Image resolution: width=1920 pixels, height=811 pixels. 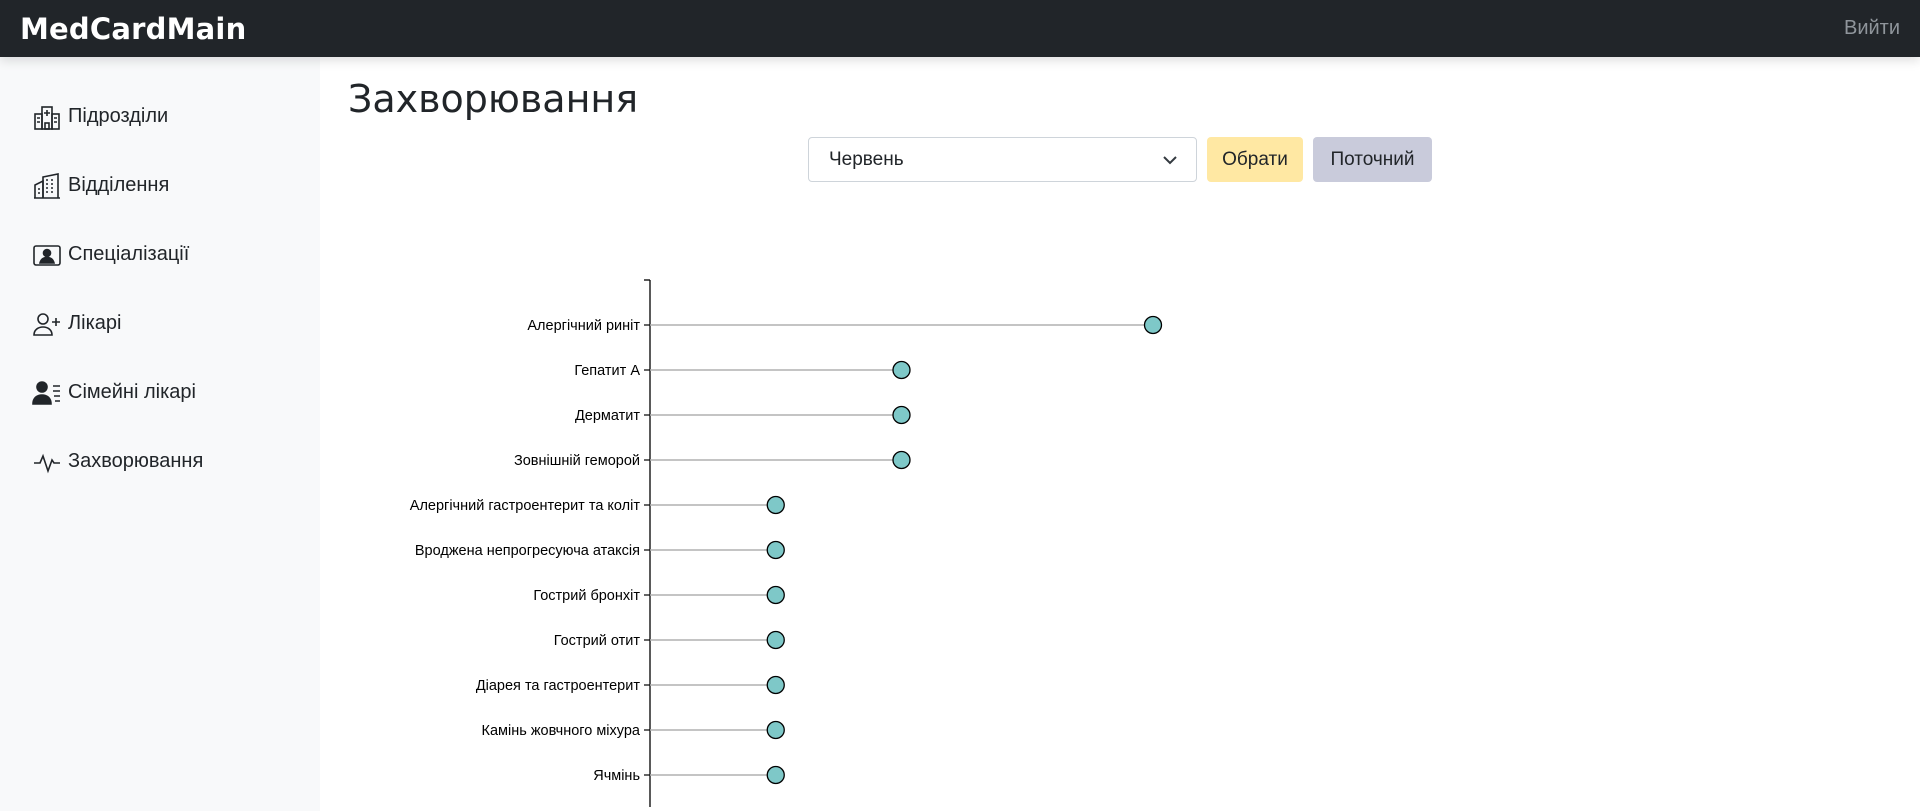 What do you see at coordinates (1372, 159) in the screenshot?
I see `current-button: Поточний` at bounding box center [1372, 159].